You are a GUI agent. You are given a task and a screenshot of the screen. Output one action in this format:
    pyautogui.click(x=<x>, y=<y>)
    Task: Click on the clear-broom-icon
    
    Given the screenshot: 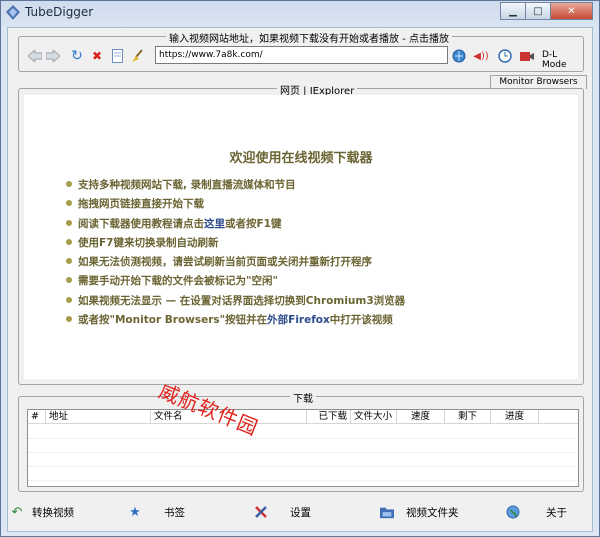 What is the action you would take?
    pyautogui.click(x=137, y=56)
    